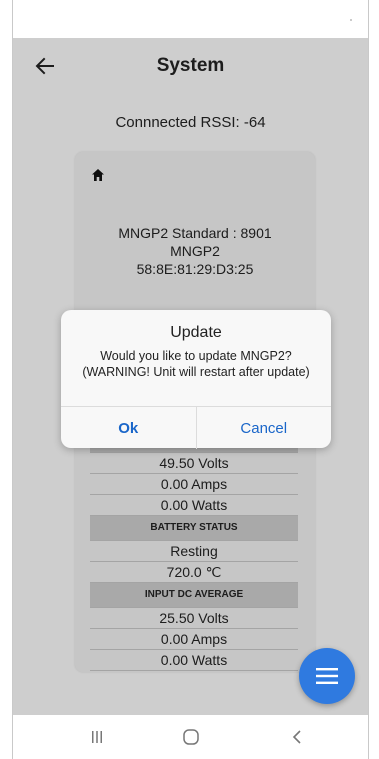 The height and width of the screenshot is (759, 379). What do you see at coordinates (196, 332) in the screenshot?
I see `dialog-title: Update` at bounding box center [196, 332].